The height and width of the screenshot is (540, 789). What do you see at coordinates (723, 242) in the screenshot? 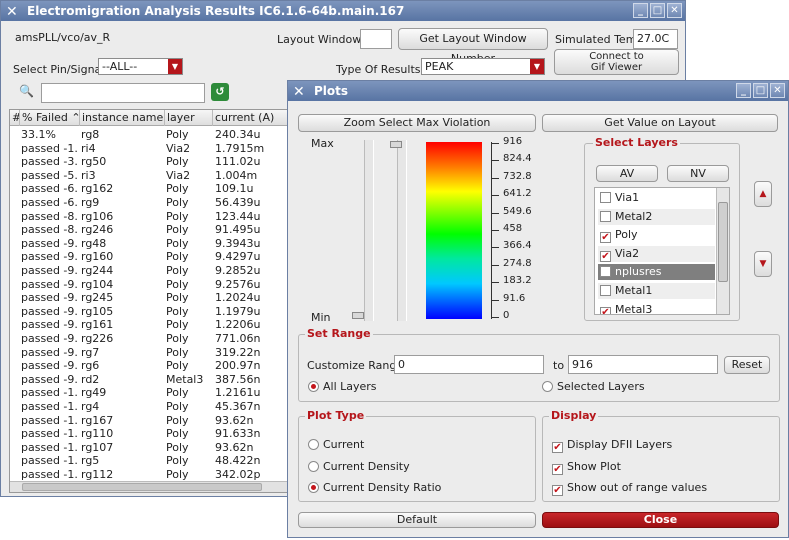
I see `layers-scroll-thumb` at bounding box center [723, 242].